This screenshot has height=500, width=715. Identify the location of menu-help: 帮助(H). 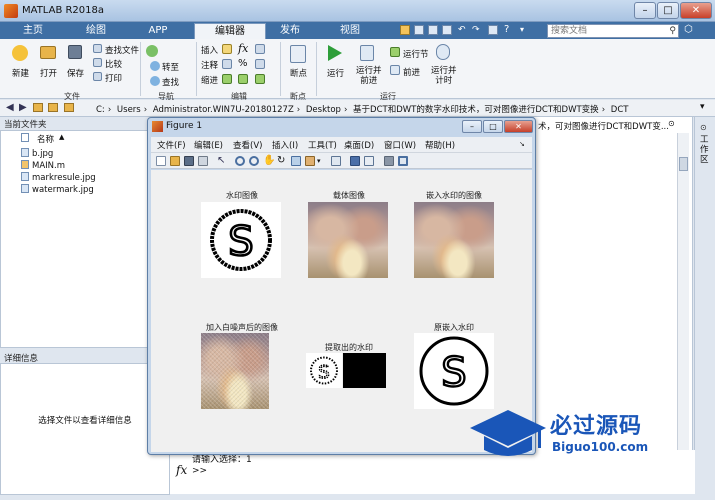
(440, 145).